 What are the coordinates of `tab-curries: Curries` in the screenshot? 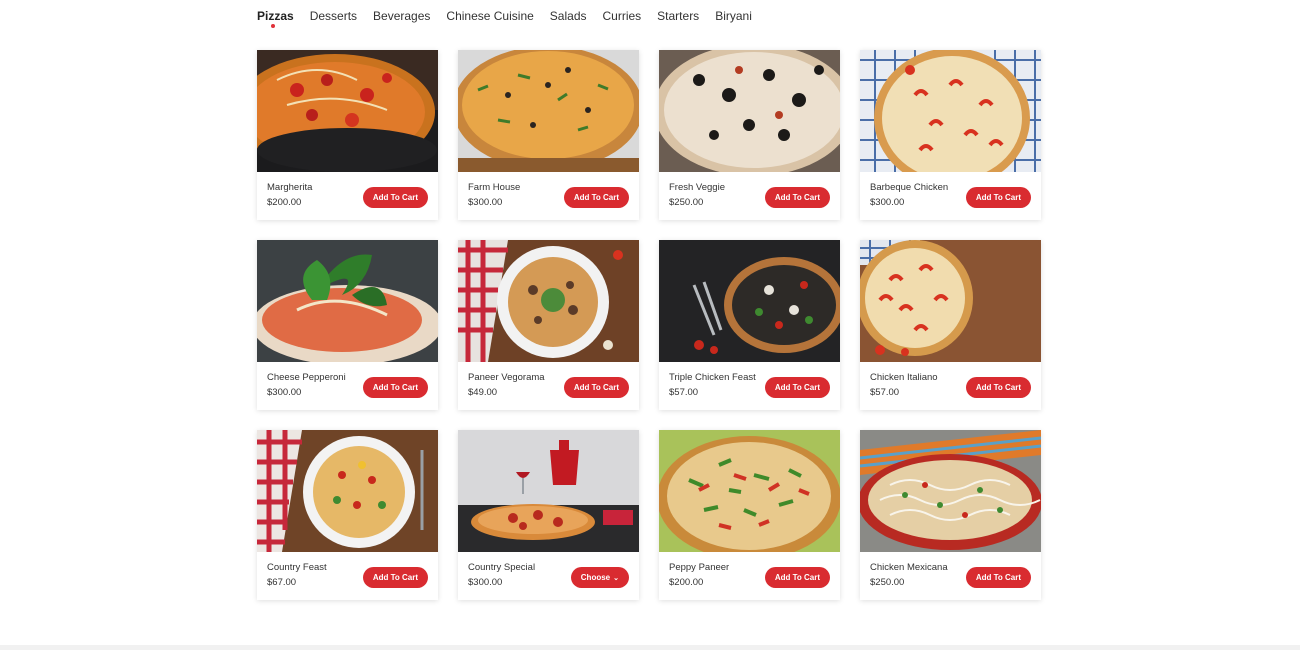 It's located at (622, 18).